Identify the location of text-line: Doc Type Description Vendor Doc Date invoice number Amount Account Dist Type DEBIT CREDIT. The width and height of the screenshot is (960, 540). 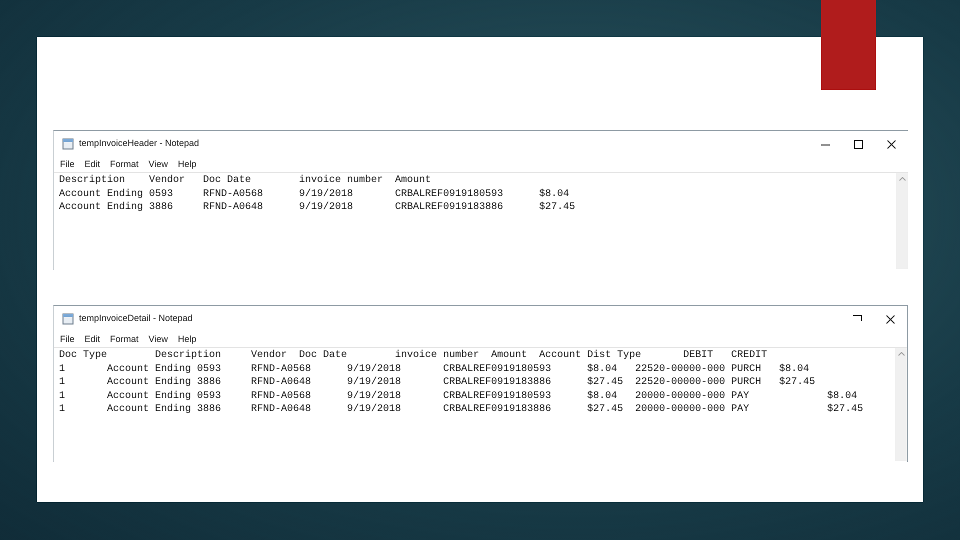
(413, 355).